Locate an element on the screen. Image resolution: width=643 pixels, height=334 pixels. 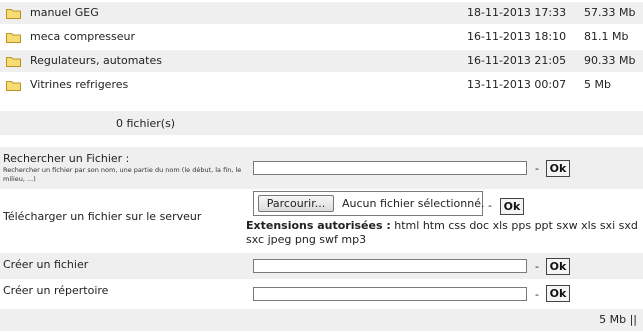
search-label: Rechercher un Fichier : is located at coordinates (66, 158).